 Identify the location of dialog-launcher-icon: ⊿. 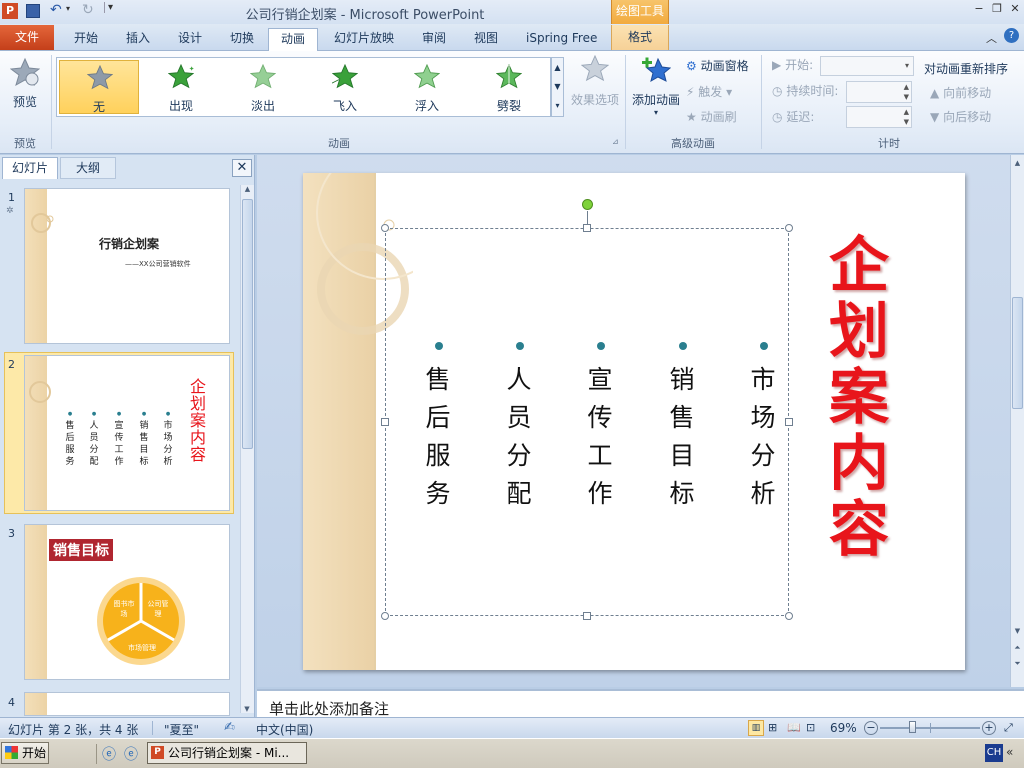
(615, 141).